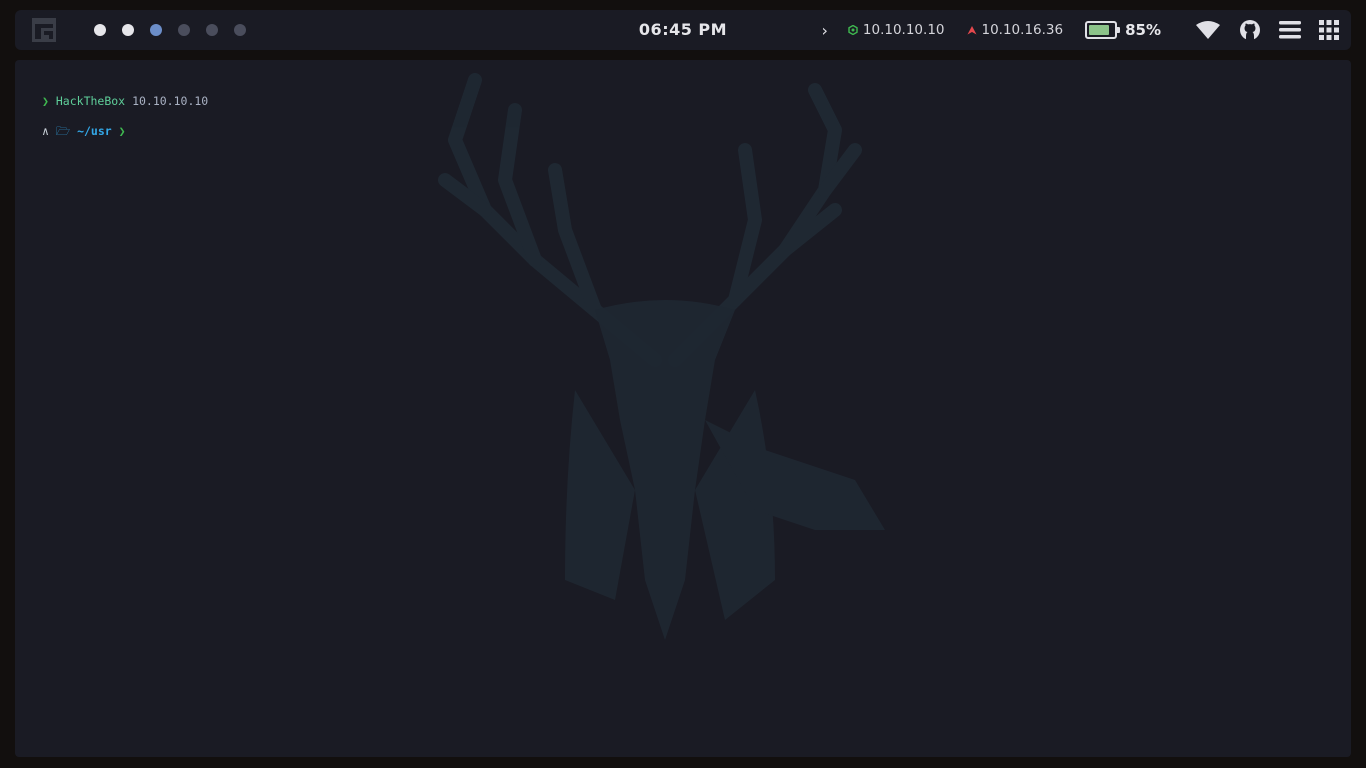 This screenshot has width=1366, height=768. I want to click on battery-icon, so click(1103, 30).